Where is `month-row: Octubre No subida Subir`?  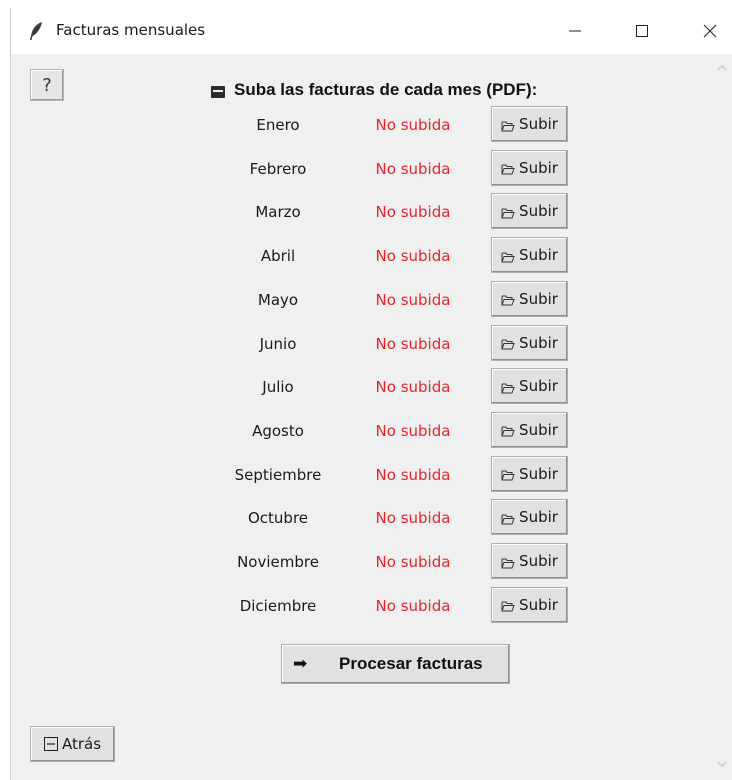 month-row: Octubre No subida Subir is located at coordinates (371, 518).